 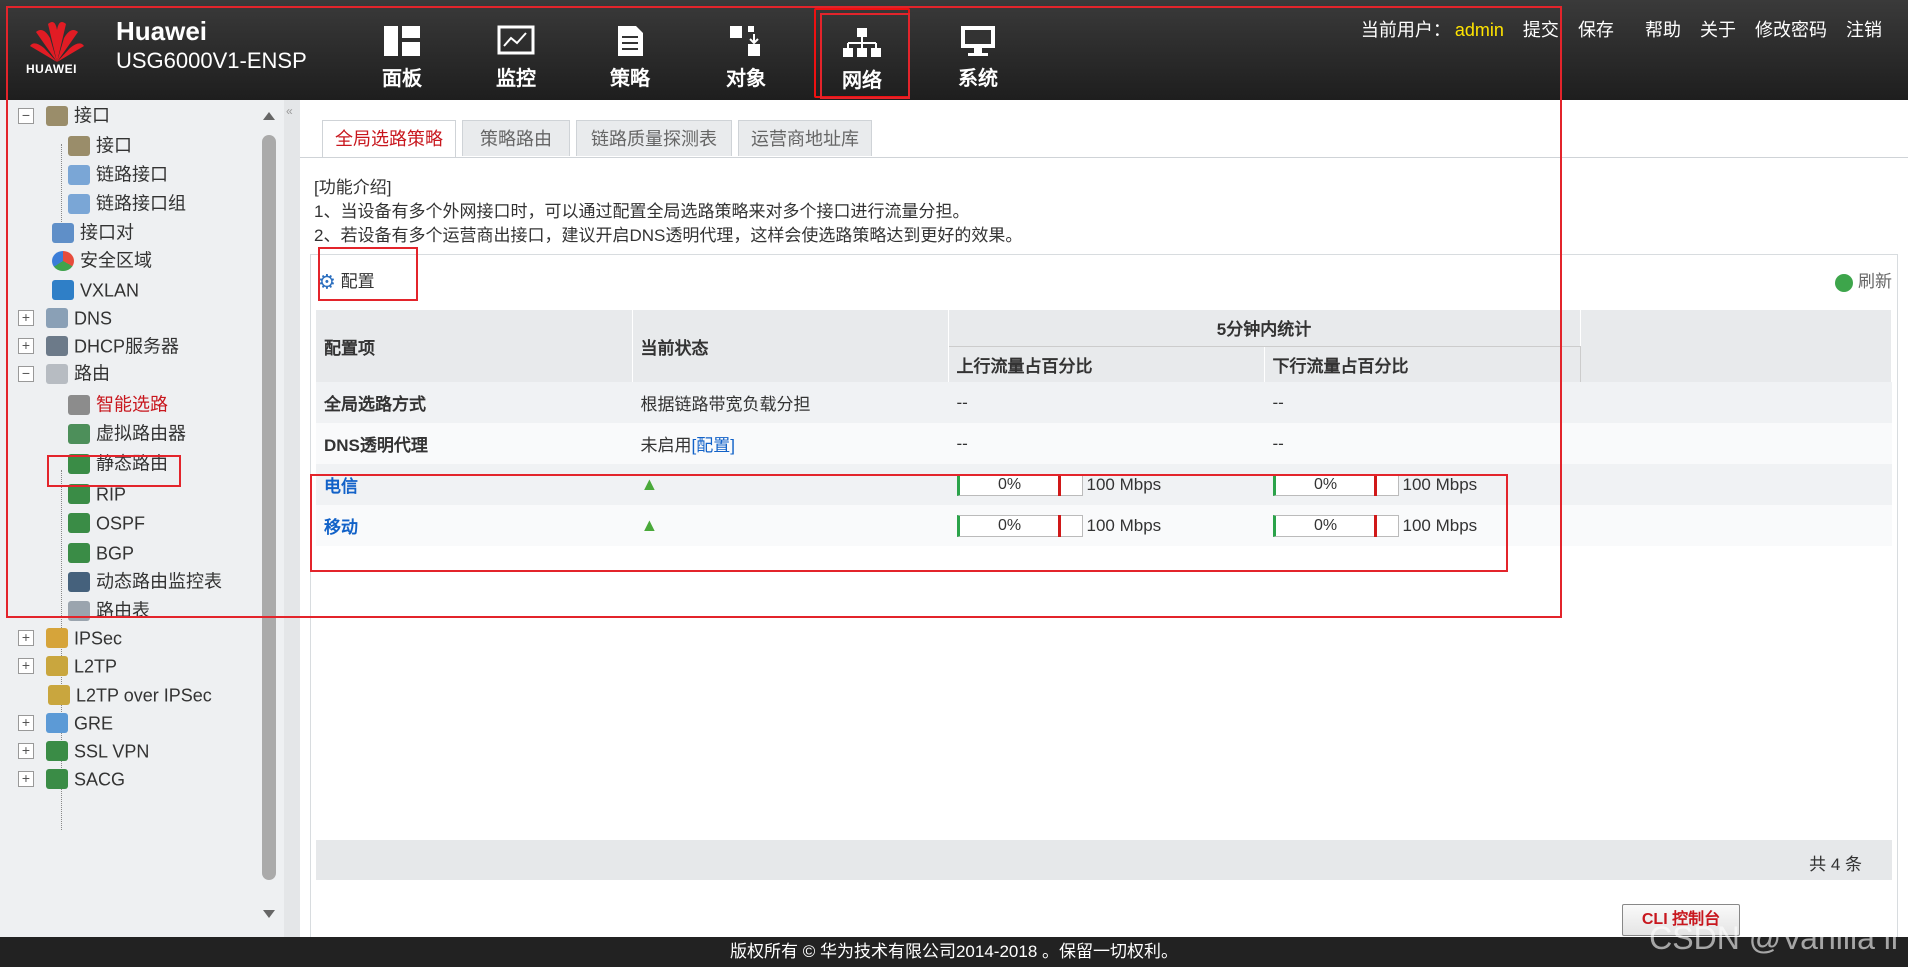 I want to click on col-header-spacer, so click(x=1735, y=346).